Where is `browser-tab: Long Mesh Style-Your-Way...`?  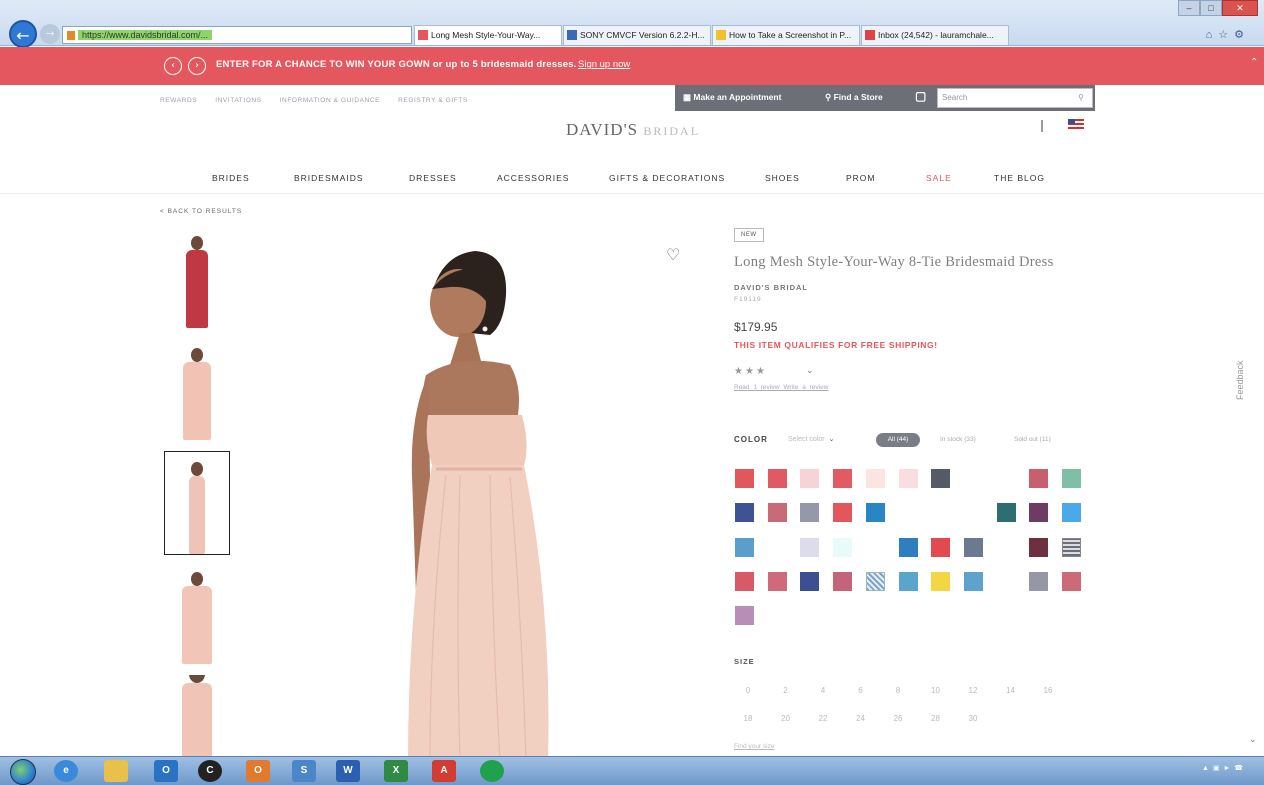 browser-tab: Long Mesh Style-Your-Way... is located at coordinates (488, 35).